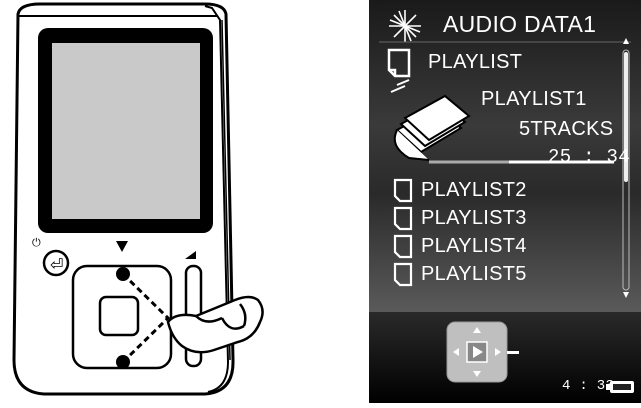 The height and width of the screenshot is (408, 641). Describe the element at coordinates (36, 242) in the screenshot. I see `power-icon: ⏻` at that location.